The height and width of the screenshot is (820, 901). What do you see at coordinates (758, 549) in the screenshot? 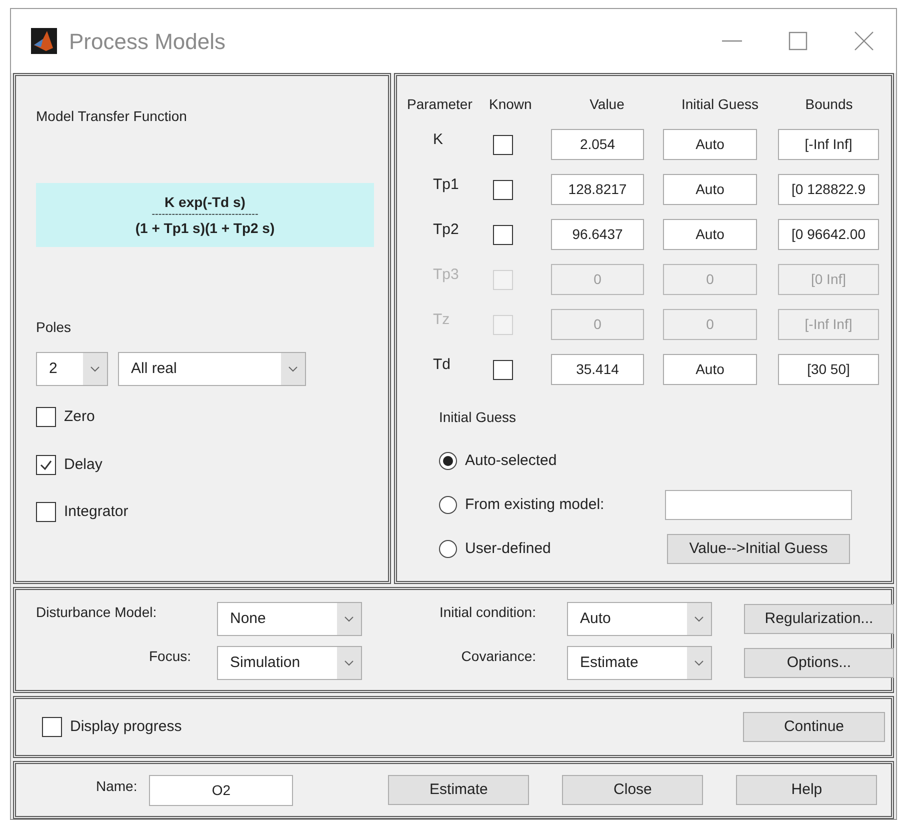
I see `button: Value-->Initial Guess` at bounding box center [758, 549].